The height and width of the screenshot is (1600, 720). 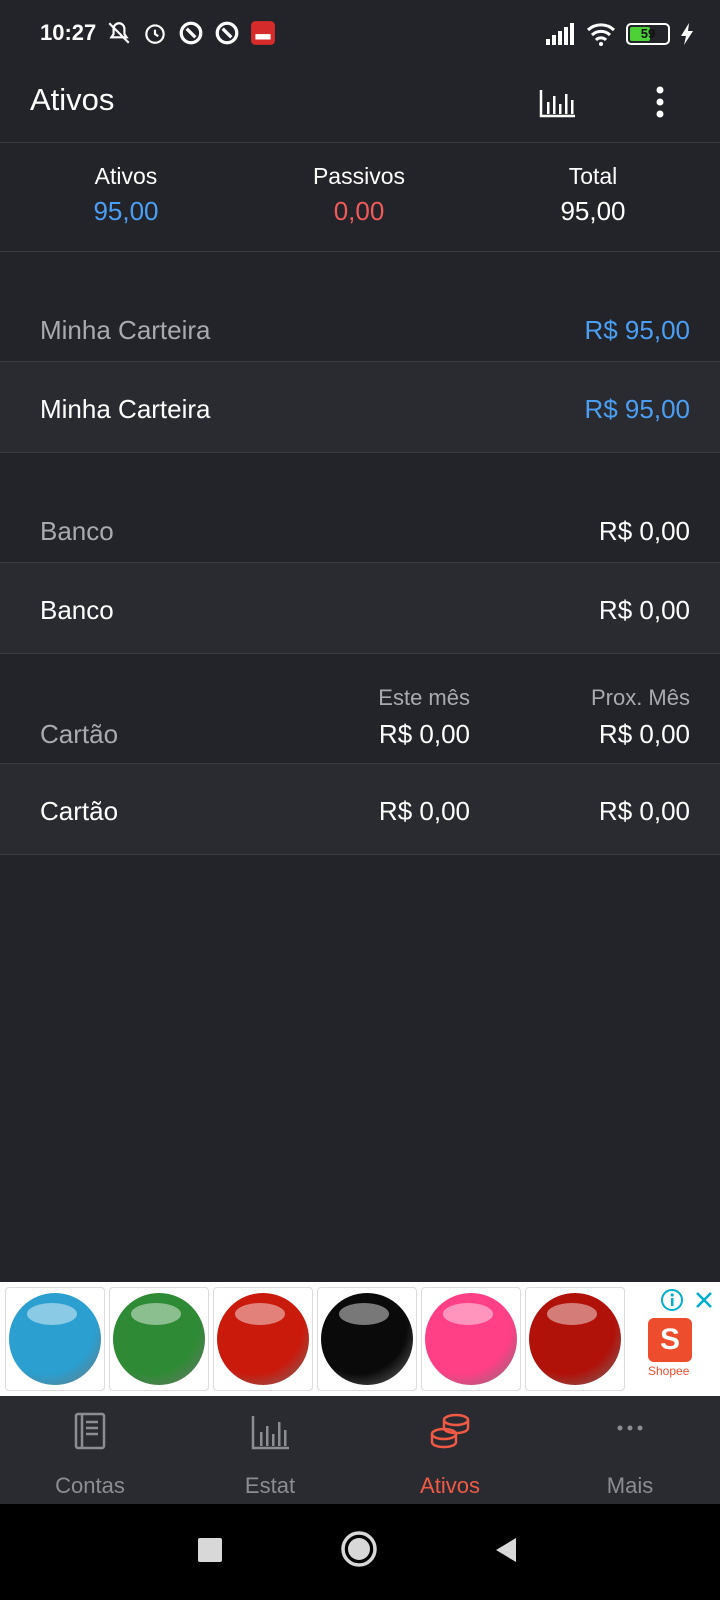 I want to click on summary-total-label: Total, so click(x=593, y=176).